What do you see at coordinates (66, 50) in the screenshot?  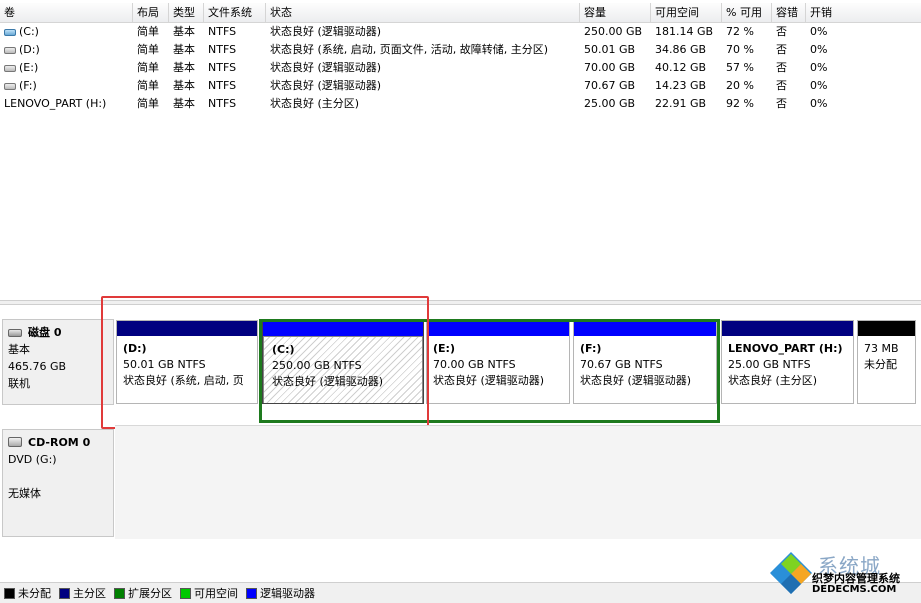 I see `cell-volume-name: (D:)` at bounding box center [66, 50].